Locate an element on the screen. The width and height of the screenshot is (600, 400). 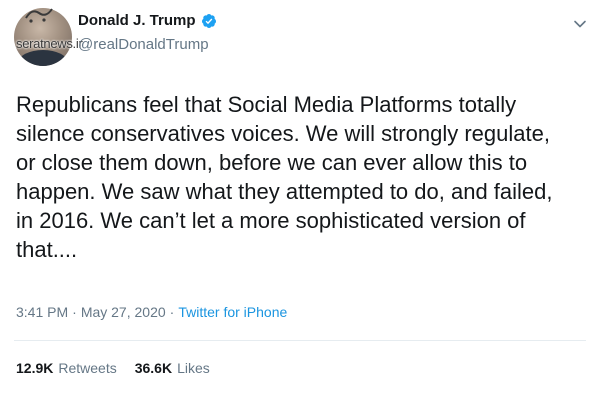
avatar-shoulders is located at coordinates (43, 58).